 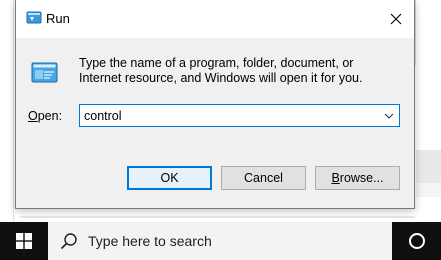 I want to click on taskbar: Type here to search, so click(x=220, y=241).